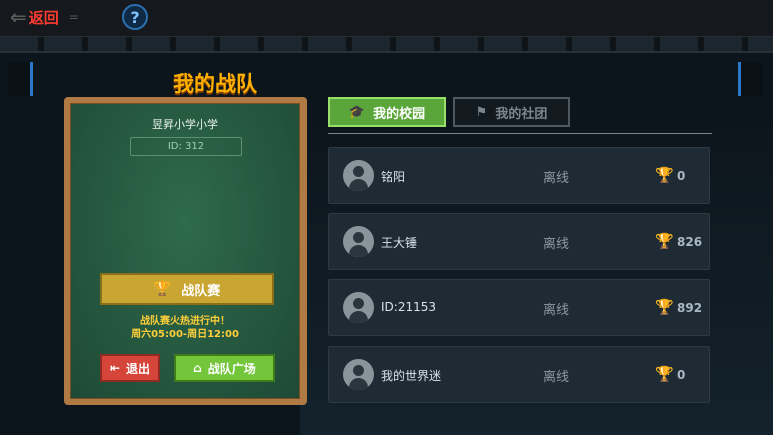 This screenshot has height=435, width=773. I want to click on stage-lamp-left-icon, so click(20, 79).